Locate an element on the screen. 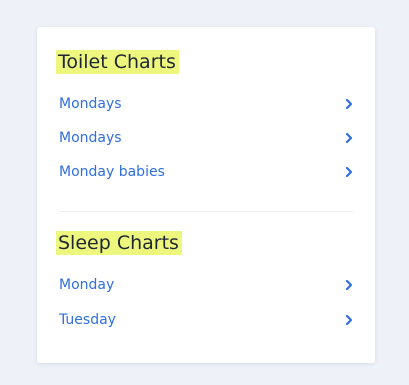 The width and height of the screenshot is (409, 385). section-divider is located at coordinates (206, 211).